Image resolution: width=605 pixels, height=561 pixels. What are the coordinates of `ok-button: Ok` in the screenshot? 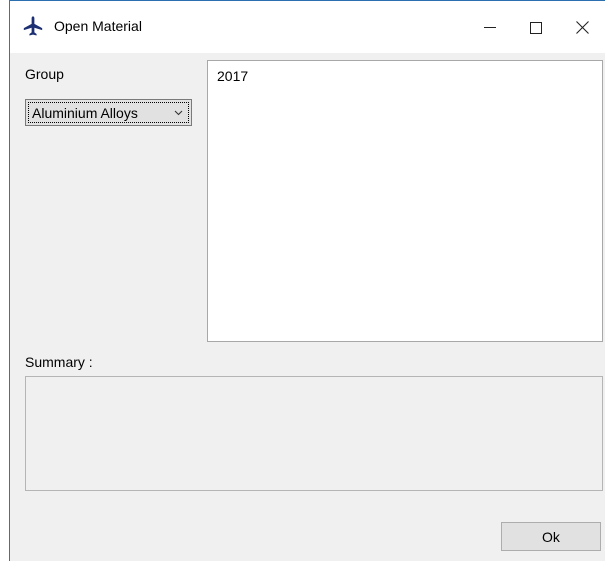 It's located at (551, 536).